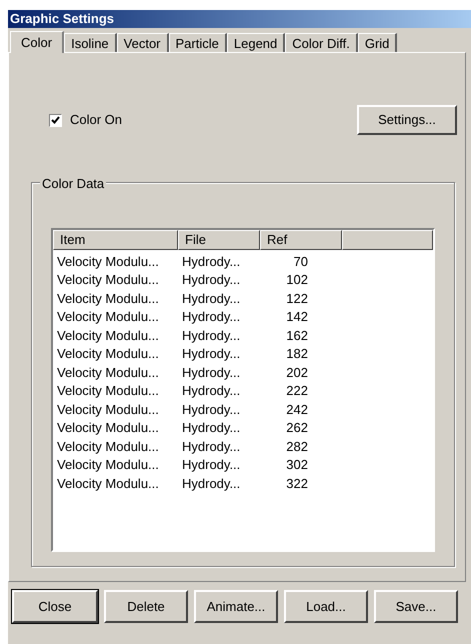  I want to click on table-cell-text: 302, so click(296, 465).